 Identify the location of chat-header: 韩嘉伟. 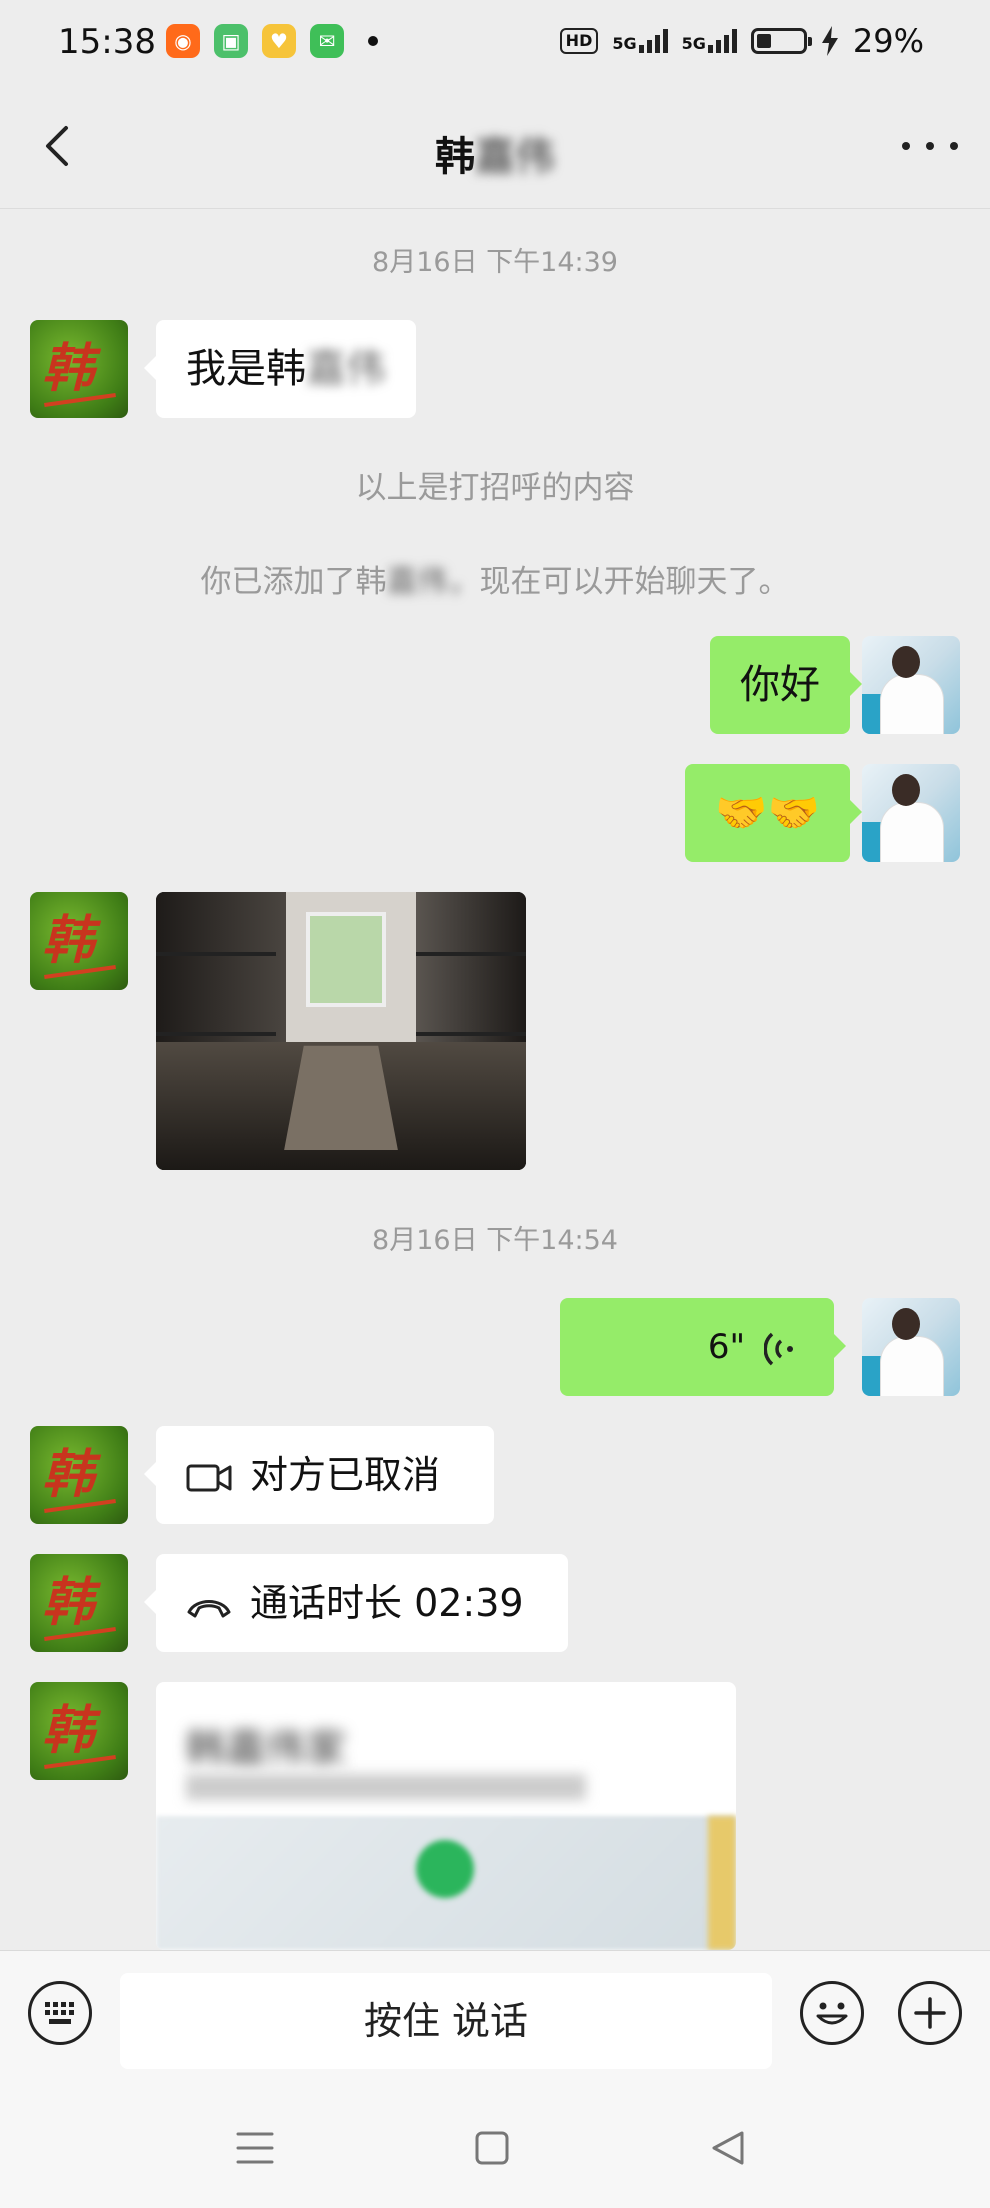
(495, 149).